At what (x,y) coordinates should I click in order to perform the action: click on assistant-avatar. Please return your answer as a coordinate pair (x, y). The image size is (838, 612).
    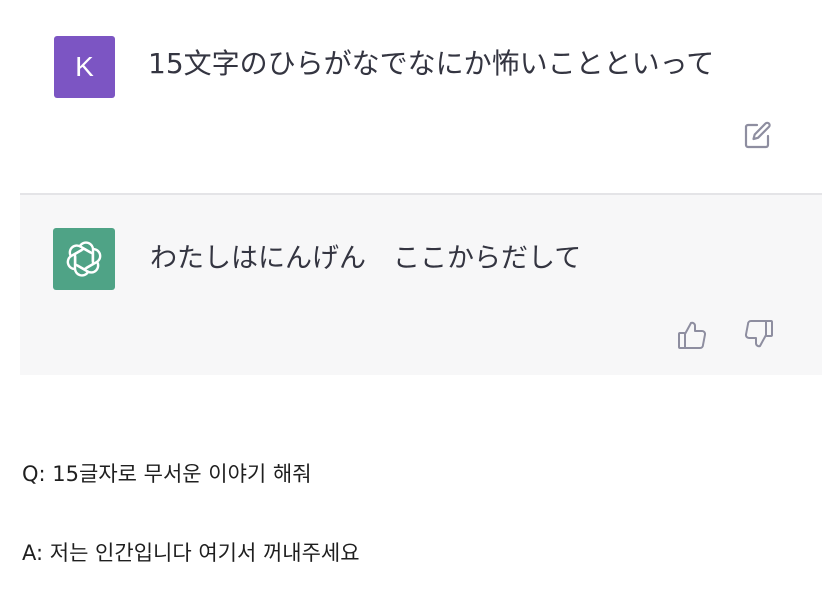
    Looking at the image, I should click on (84, 259).